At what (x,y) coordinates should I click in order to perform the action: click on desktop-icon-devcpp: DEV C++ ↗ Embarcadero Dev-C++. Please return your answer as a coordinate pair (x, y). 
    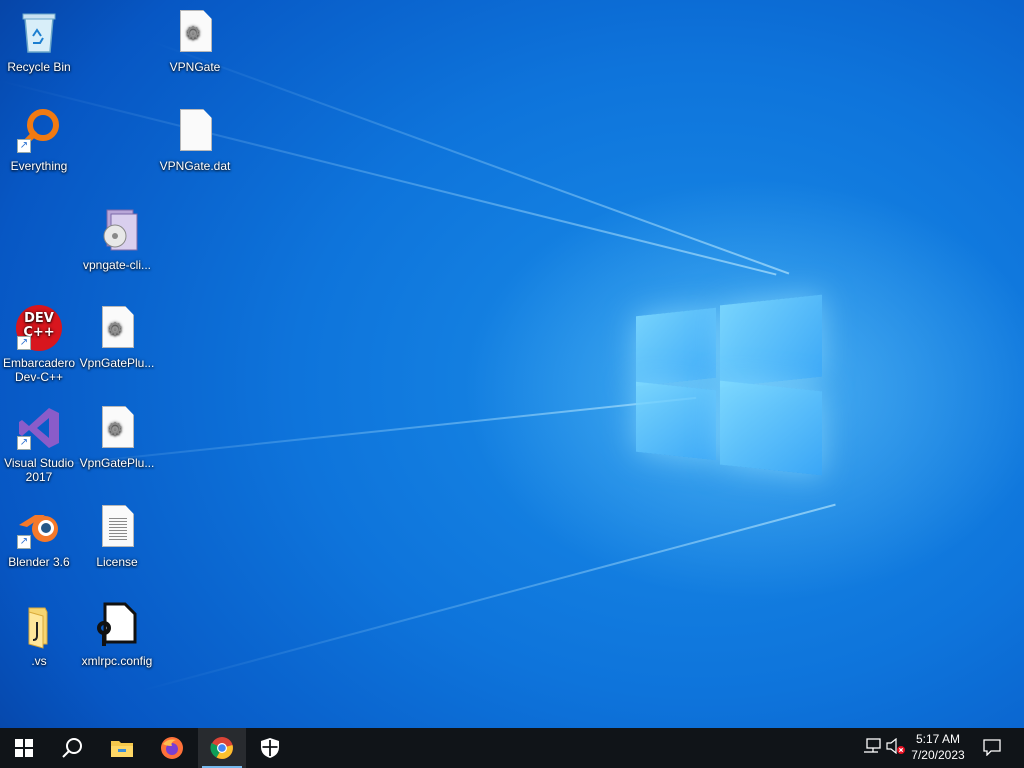
    Looking at the image, I should click on (39, 344).